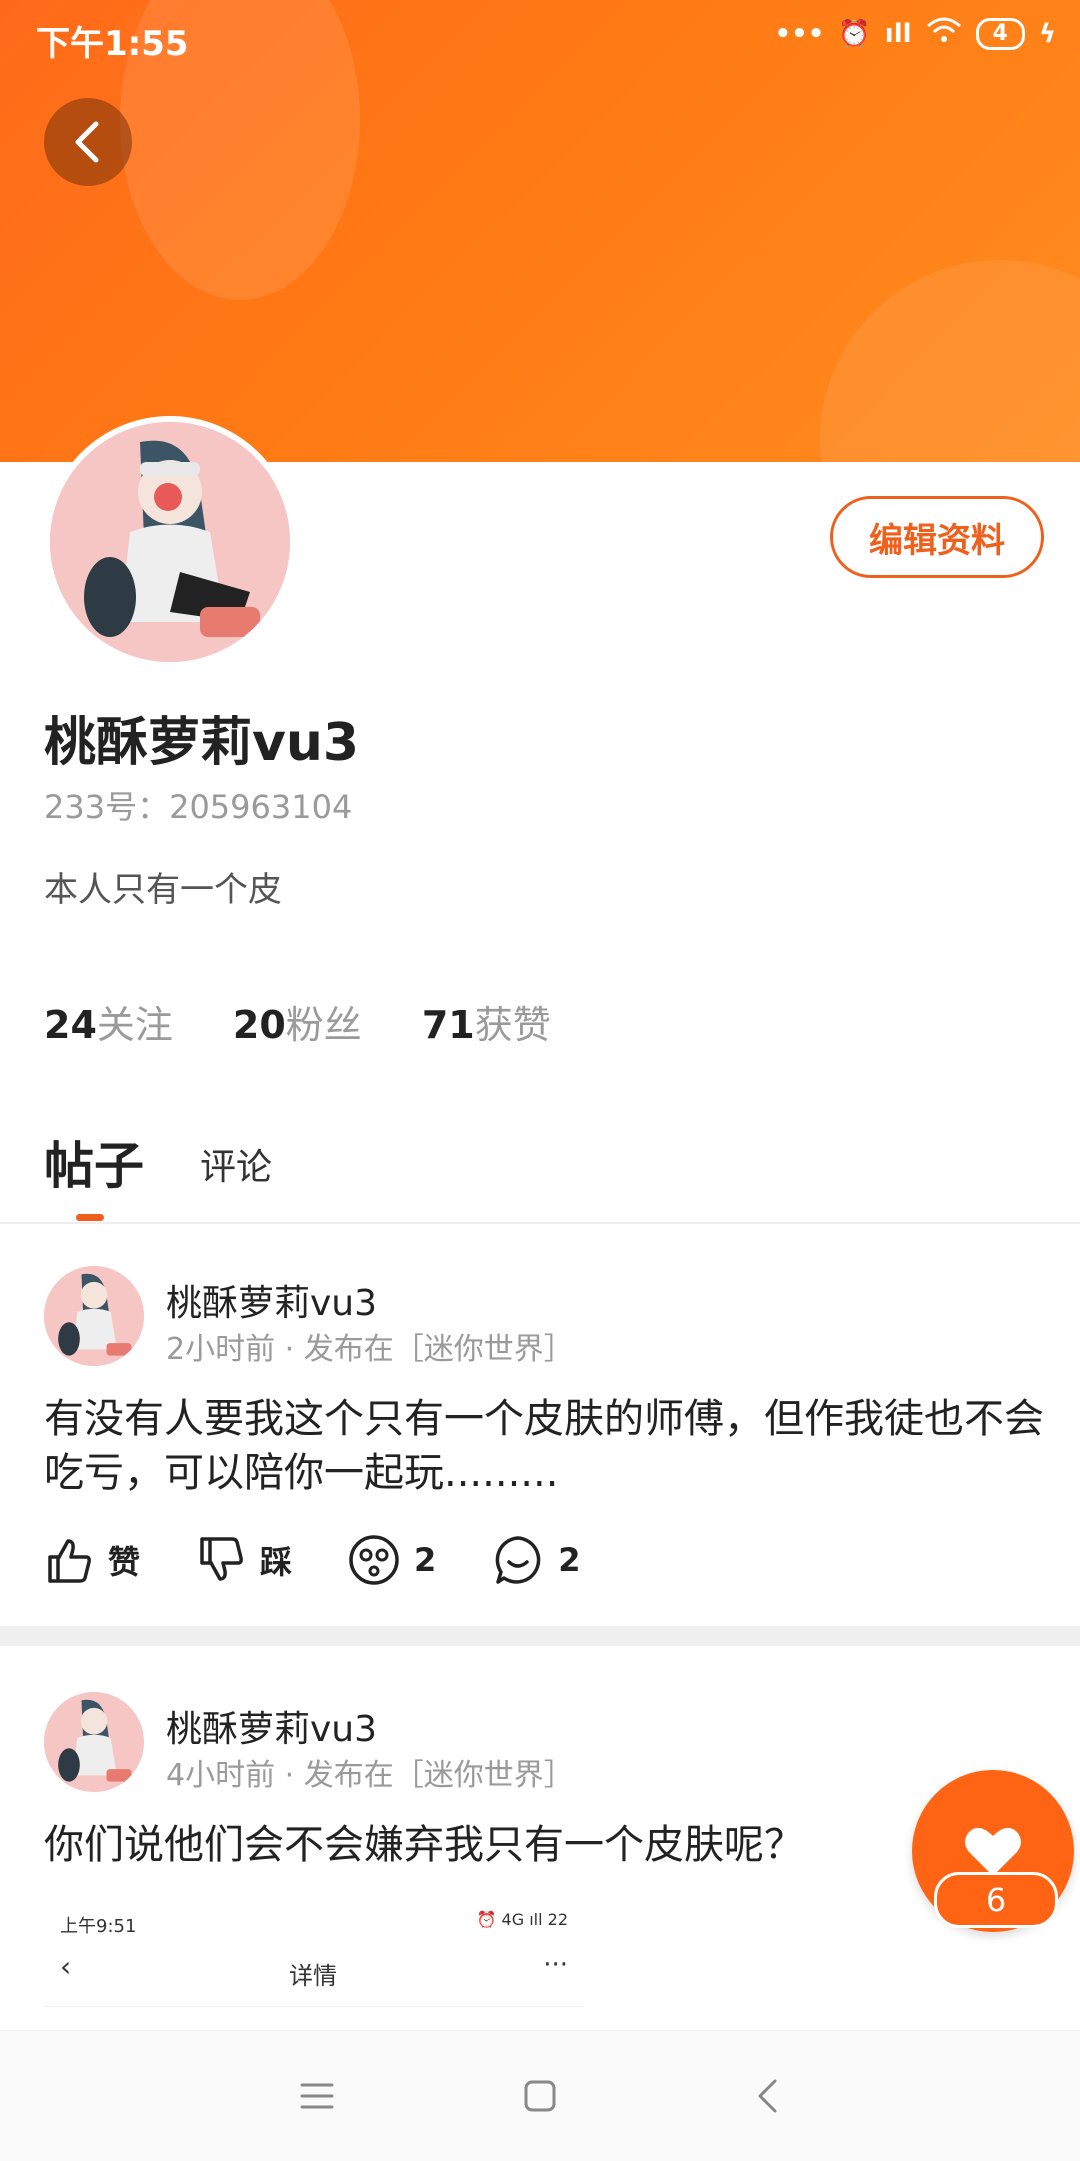 This screenshot has width=1080, height=2161. I want to click on alarm-icon: ⏰, so click(854, 33).